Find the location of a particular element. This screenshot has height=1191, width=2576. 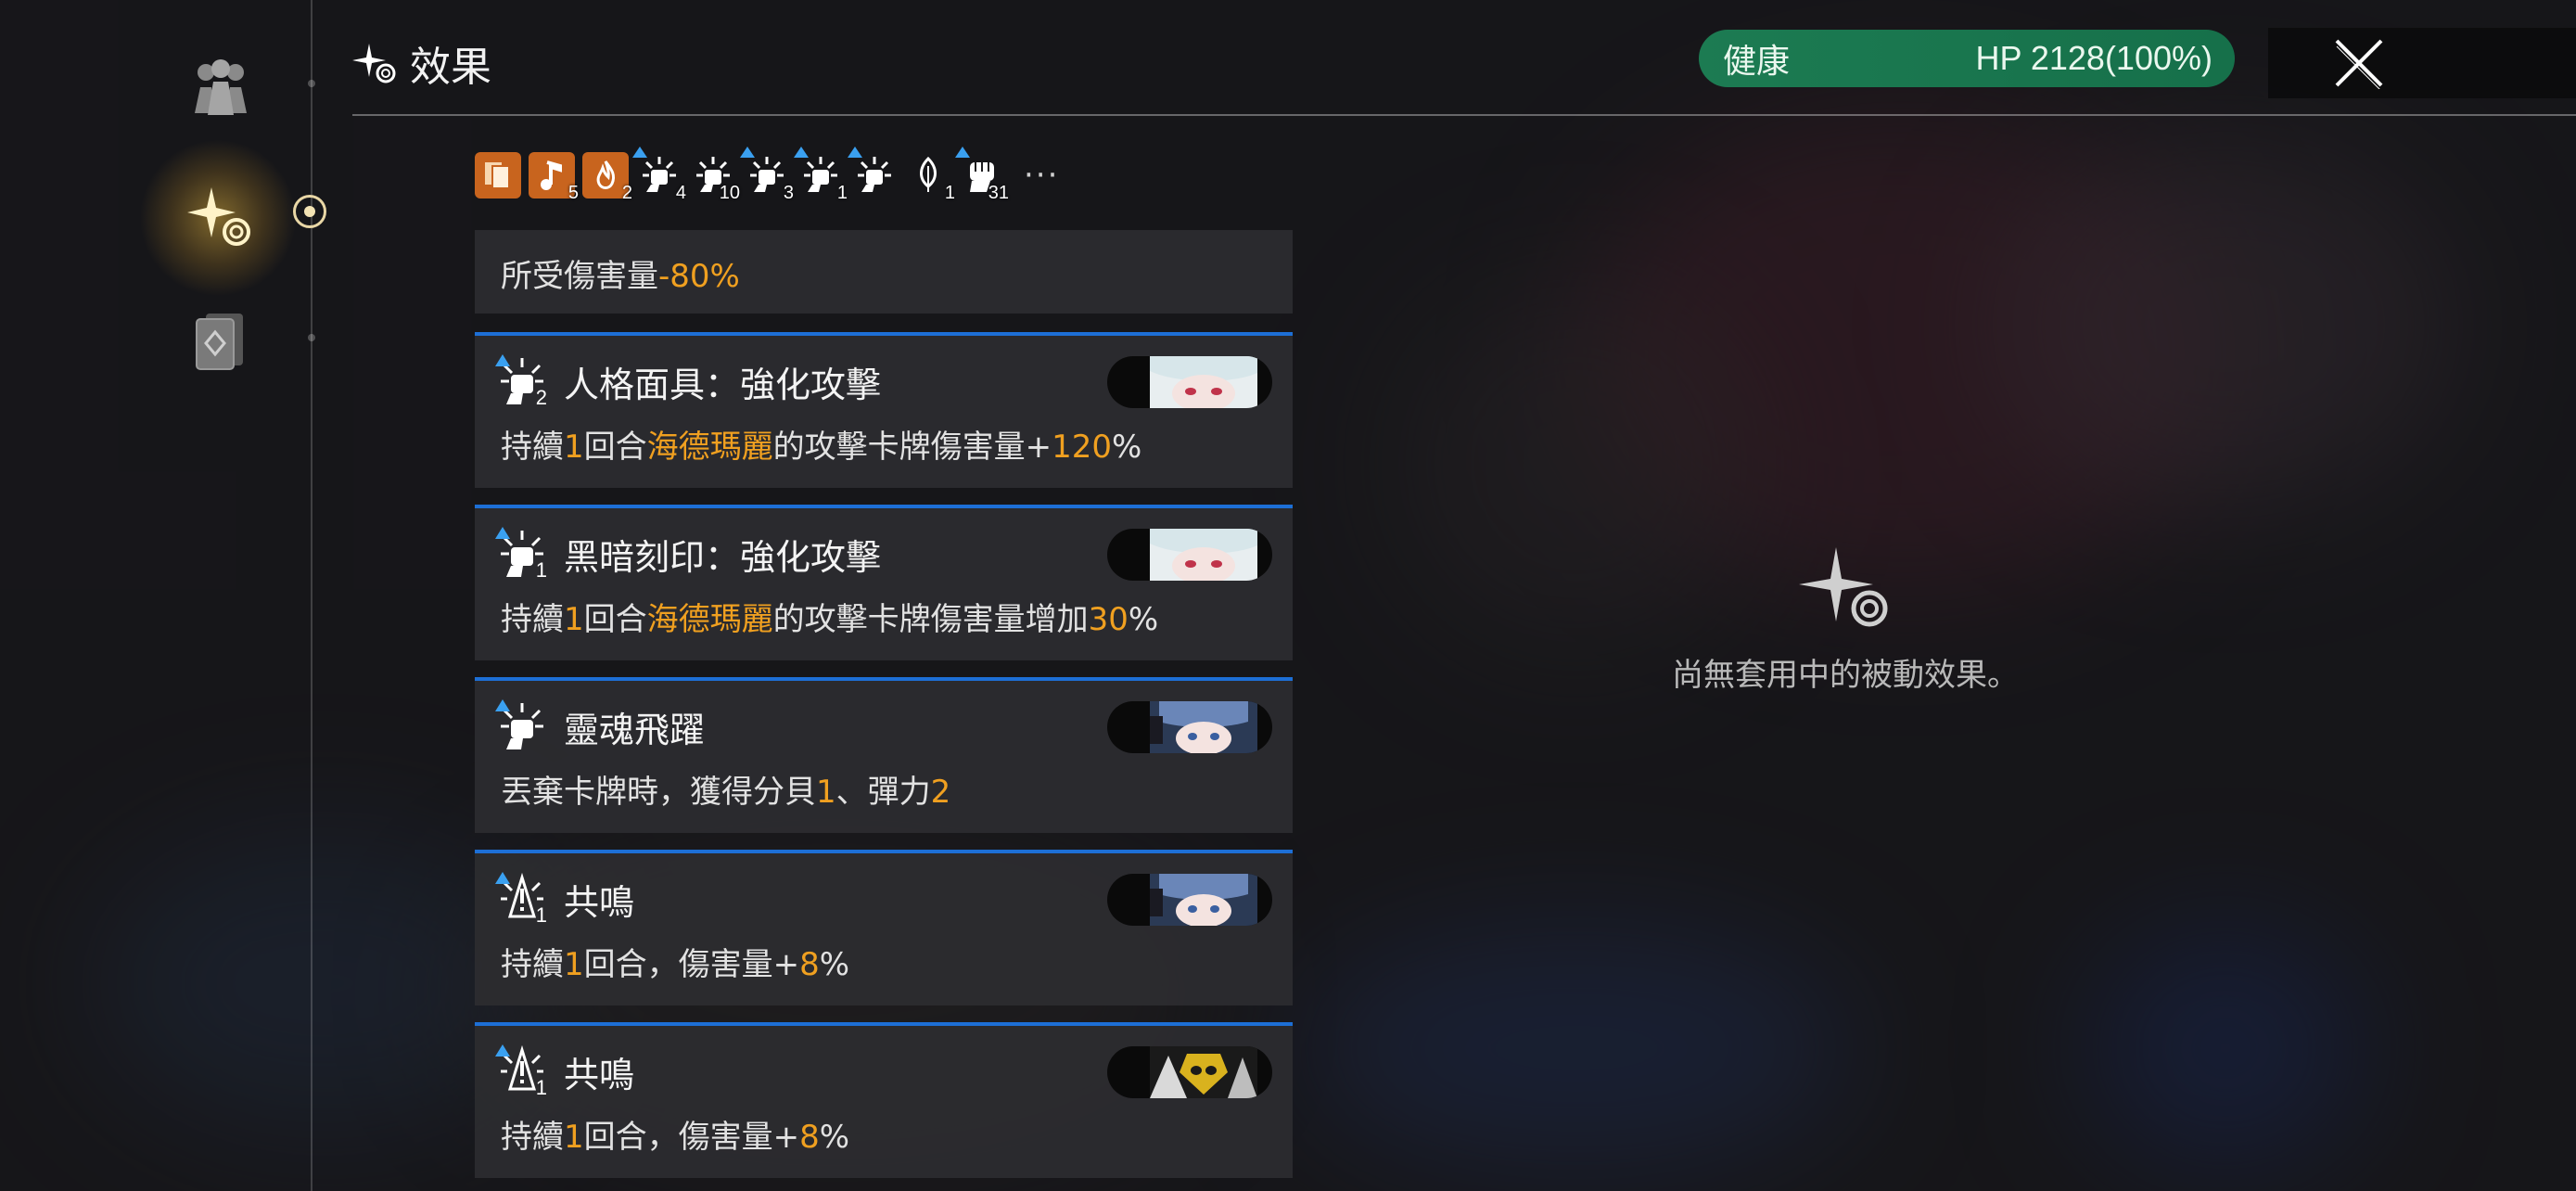

side-navigation is located at coordinates (163, 595).